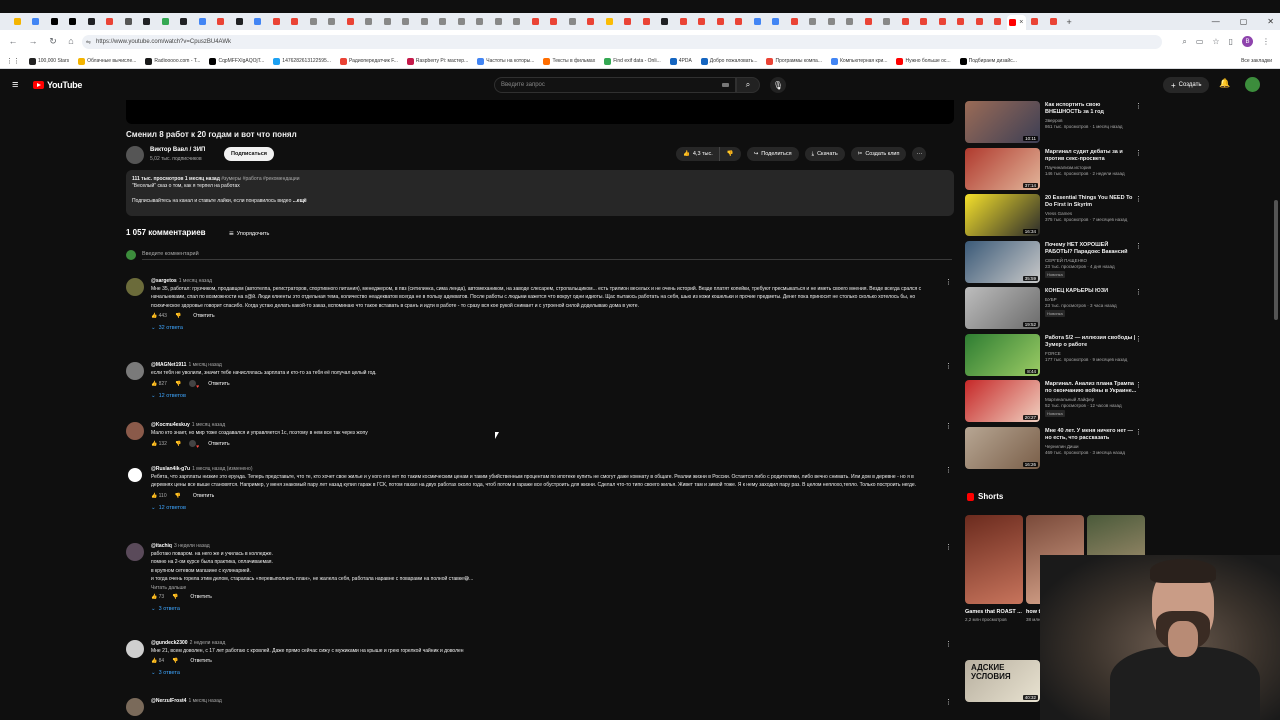  I want to click on keyboard-icon, so click(725, 85).